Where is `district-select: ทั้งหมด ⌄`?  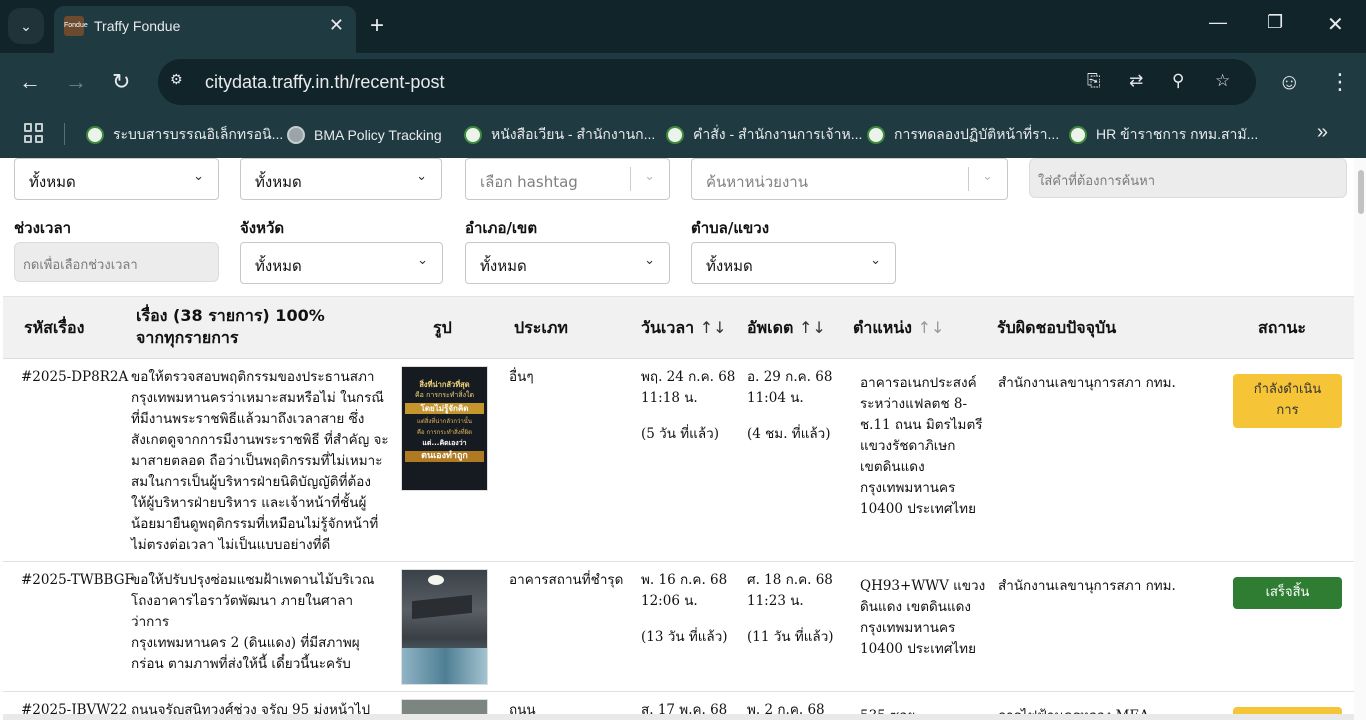 district-select: ทั้งหมด ⌄ is located at coordinates (567, 263).